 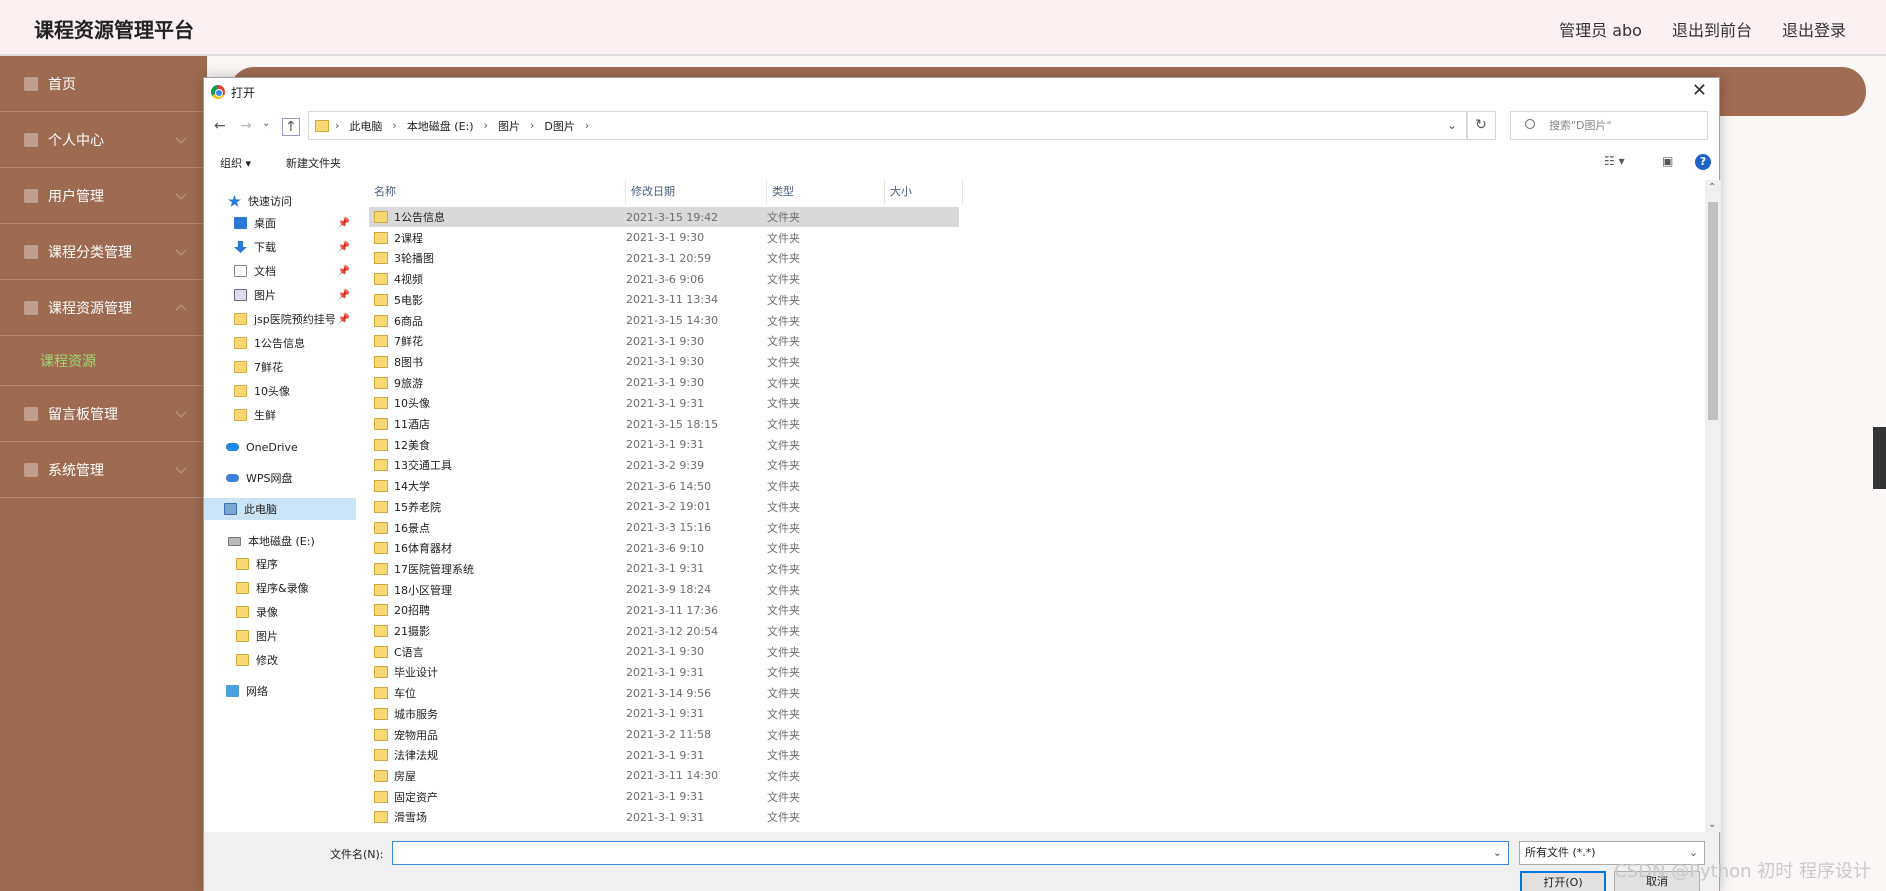 I want to click on wps-cloud-icon, so click(x=232, y=478).